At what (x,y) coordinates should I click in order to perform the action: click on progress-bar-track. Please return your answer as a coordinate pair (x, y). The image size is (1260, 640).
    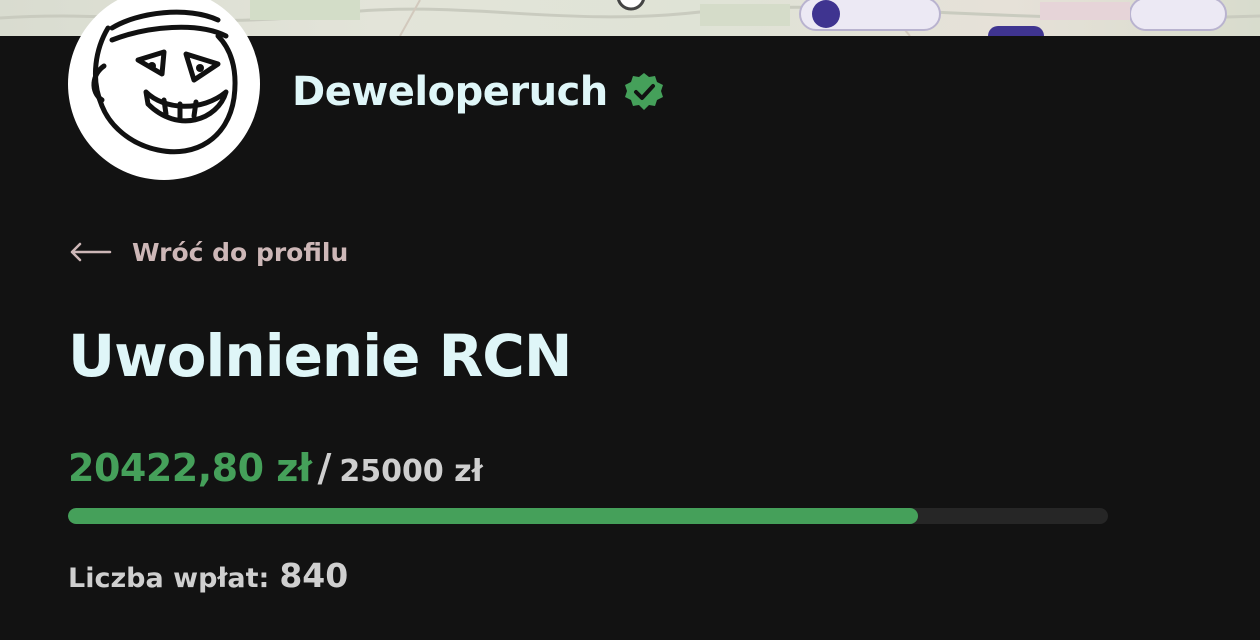
    Looking at the image, I should click on (588, 516).